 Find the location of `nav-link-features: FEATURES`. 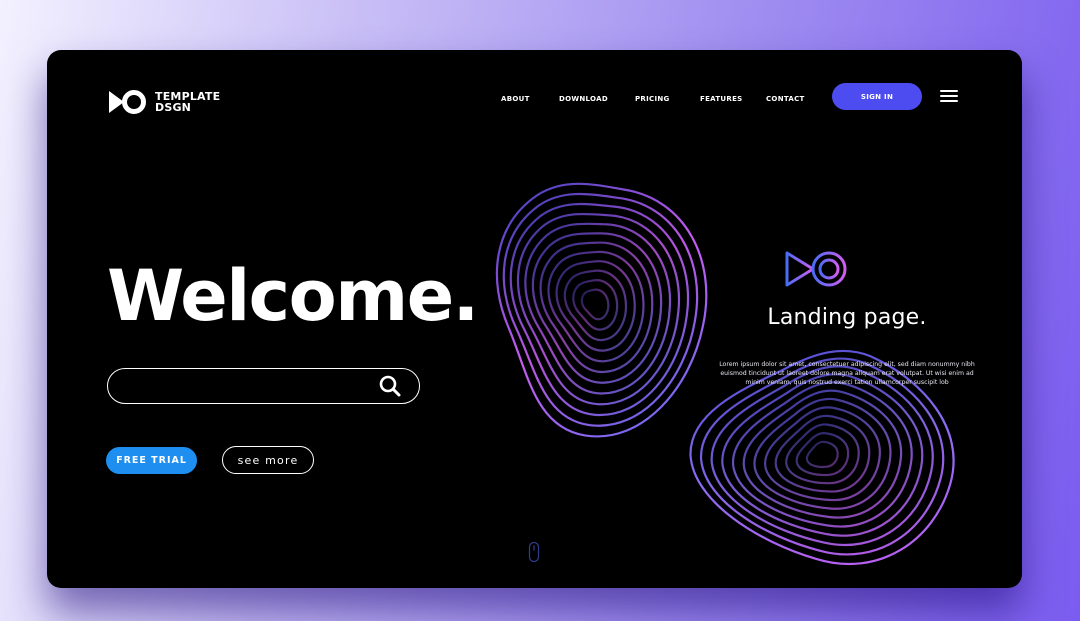

nav-link-features: FEATURES is located at coordinates (721, 99).